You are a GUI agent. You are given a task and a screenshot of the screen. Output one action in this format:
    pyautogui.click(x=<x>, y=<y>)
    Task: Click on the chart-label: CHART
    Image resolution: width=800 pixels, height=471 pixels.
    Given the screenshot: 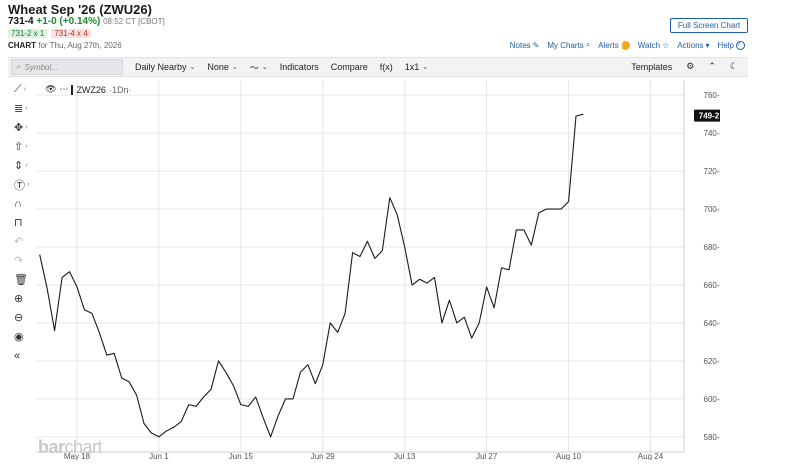 What is the action you would take?
    pyautogui.click(x=22, y=45)
    